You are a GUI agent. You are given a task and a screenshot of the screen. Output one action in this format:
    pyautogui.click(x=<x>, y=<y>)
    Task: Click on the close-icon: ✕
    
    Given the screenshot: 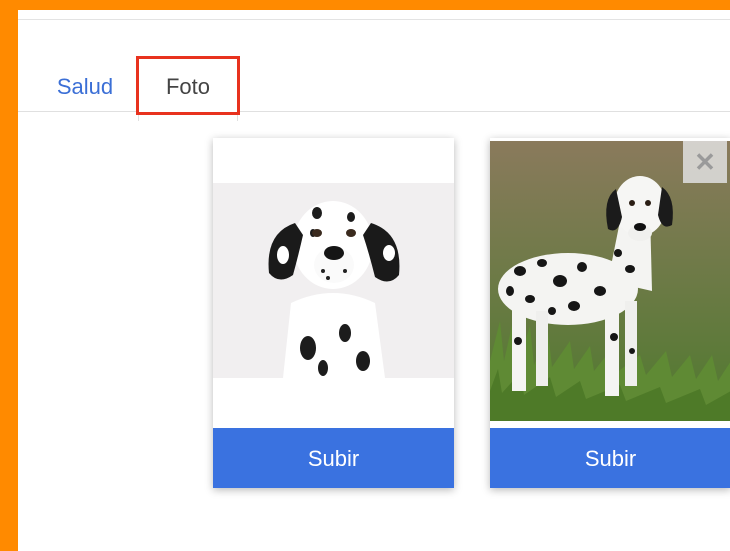 What is the action you would take?
    pyautogui.click(x=705, y=162)
    